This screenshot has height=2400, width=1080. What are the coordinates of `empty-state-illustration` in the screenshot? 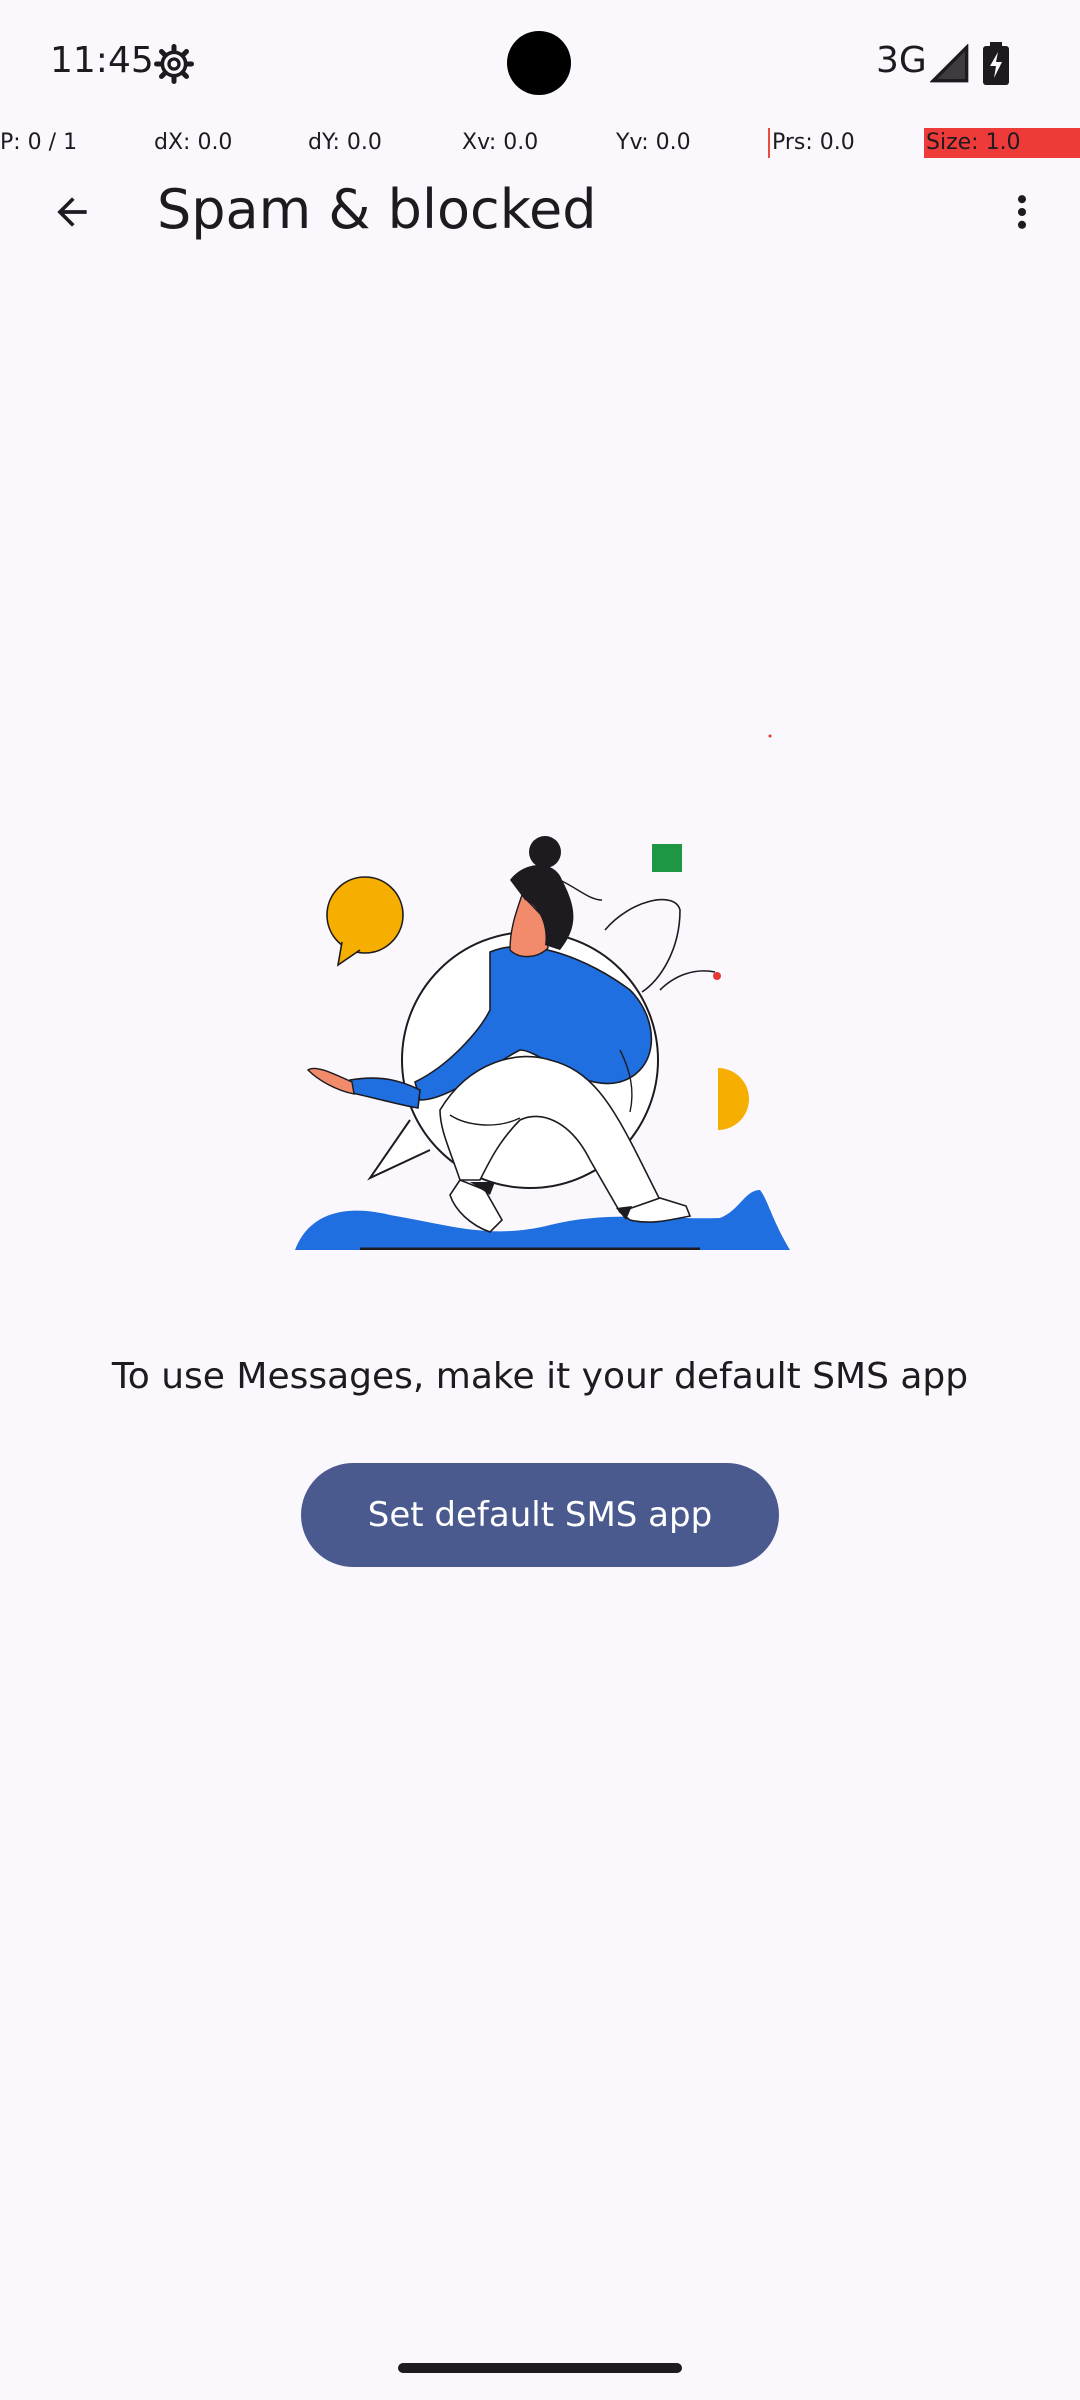 It's located at (542, 992).